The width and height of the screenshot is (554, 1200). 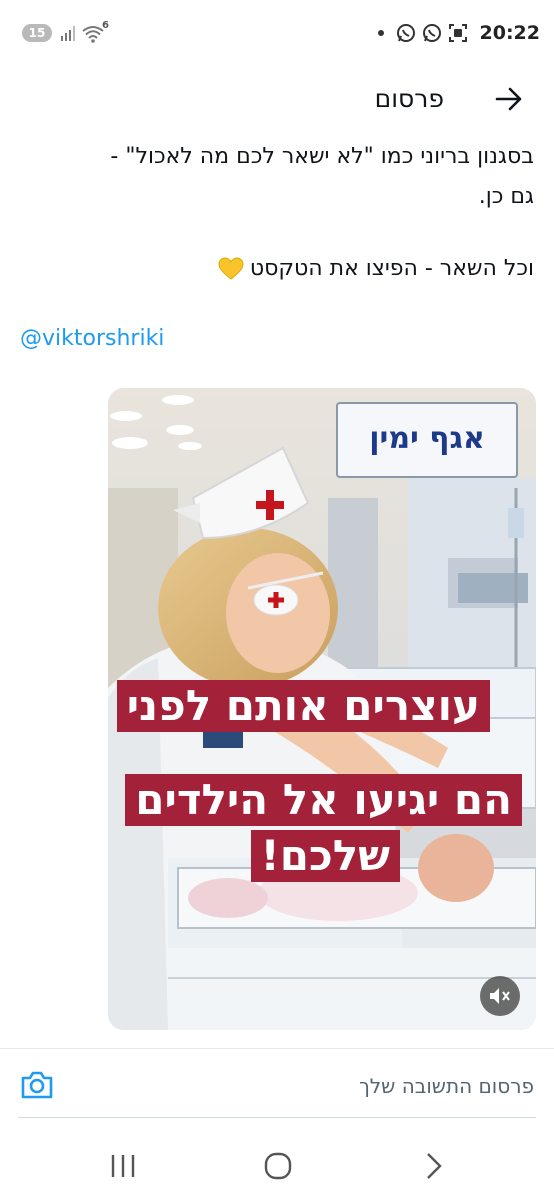 What do you see at coordinates (434, 1166) in the screenshot?
I see `chevron-right-icon` at bounding box center [434, 1166].